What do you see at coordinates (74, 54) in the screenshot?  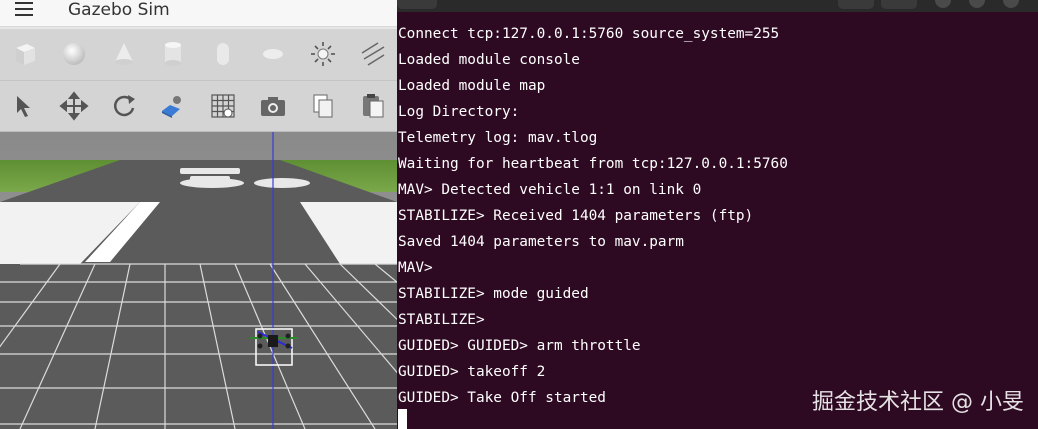 I see `sphere-icon` at bounding box center [74, 54].